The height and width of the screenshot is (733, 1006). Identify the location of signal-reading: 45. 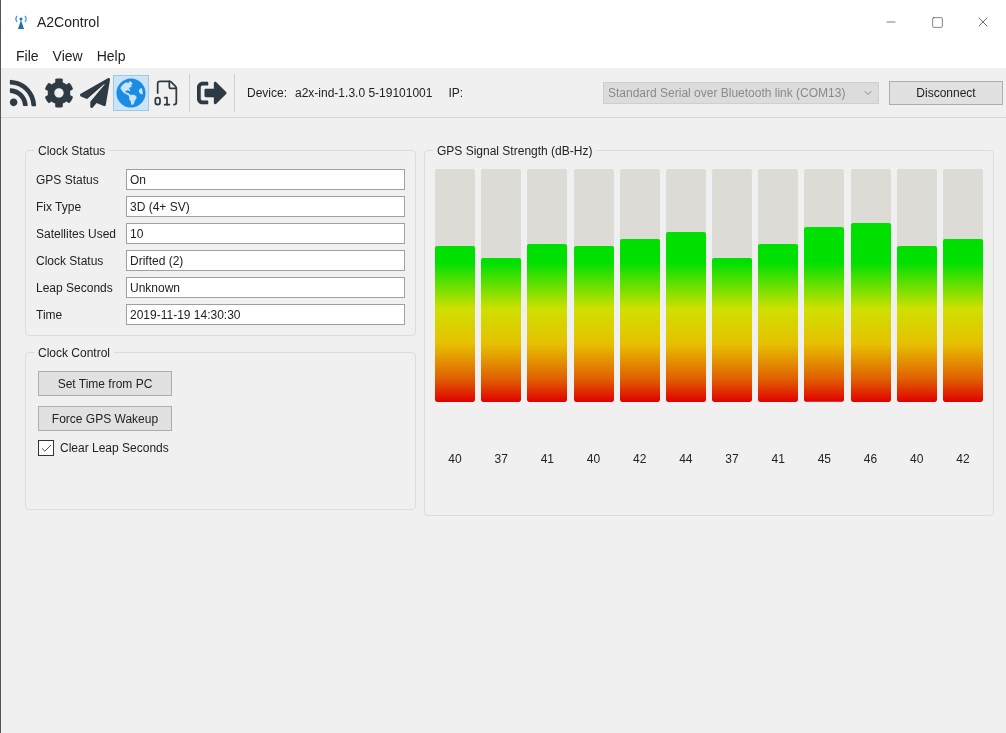
(824, 459).